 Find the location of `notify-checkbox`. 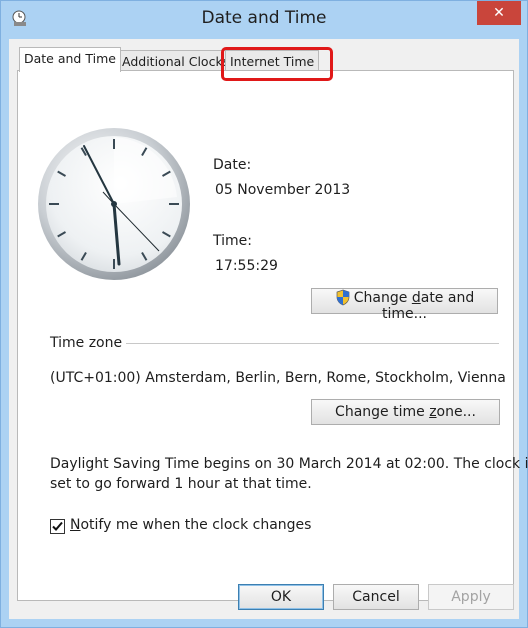

notify-checkbox is located at coordinates (57, 526).